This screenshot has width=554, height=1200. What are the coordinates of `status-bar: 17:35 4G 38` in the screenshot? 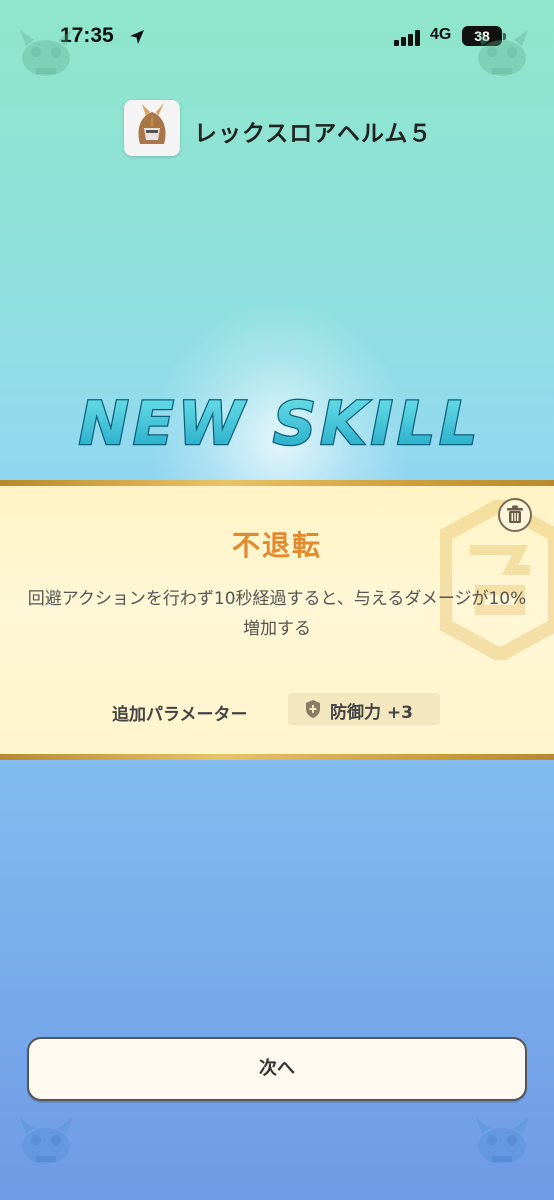 It's located at (277, 36).